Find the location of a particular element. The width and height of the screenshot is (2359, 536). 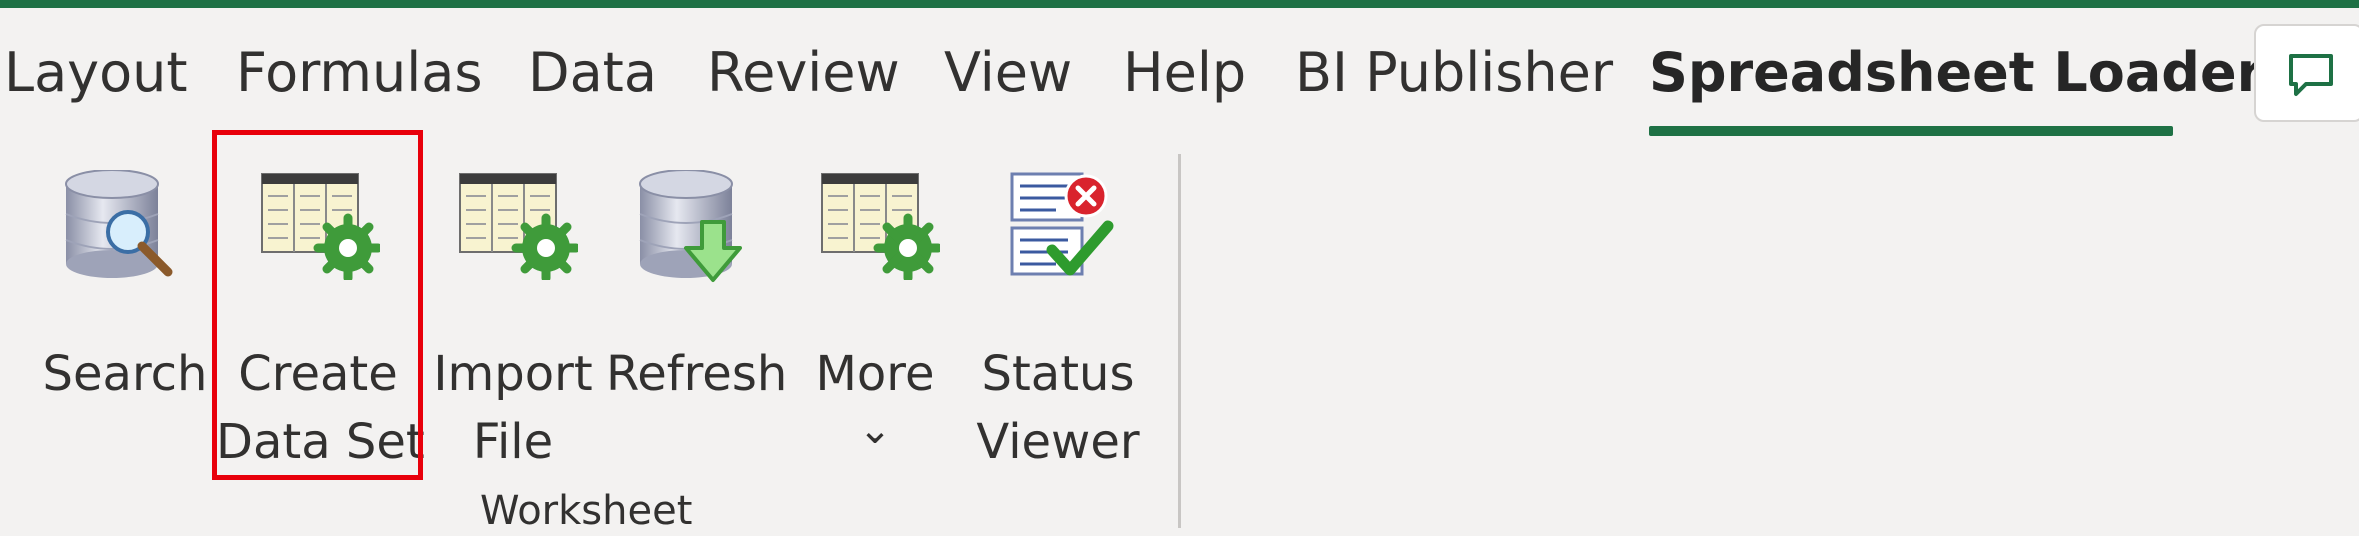

tab-formulas: Formulas is located at coordinates (359, 73).